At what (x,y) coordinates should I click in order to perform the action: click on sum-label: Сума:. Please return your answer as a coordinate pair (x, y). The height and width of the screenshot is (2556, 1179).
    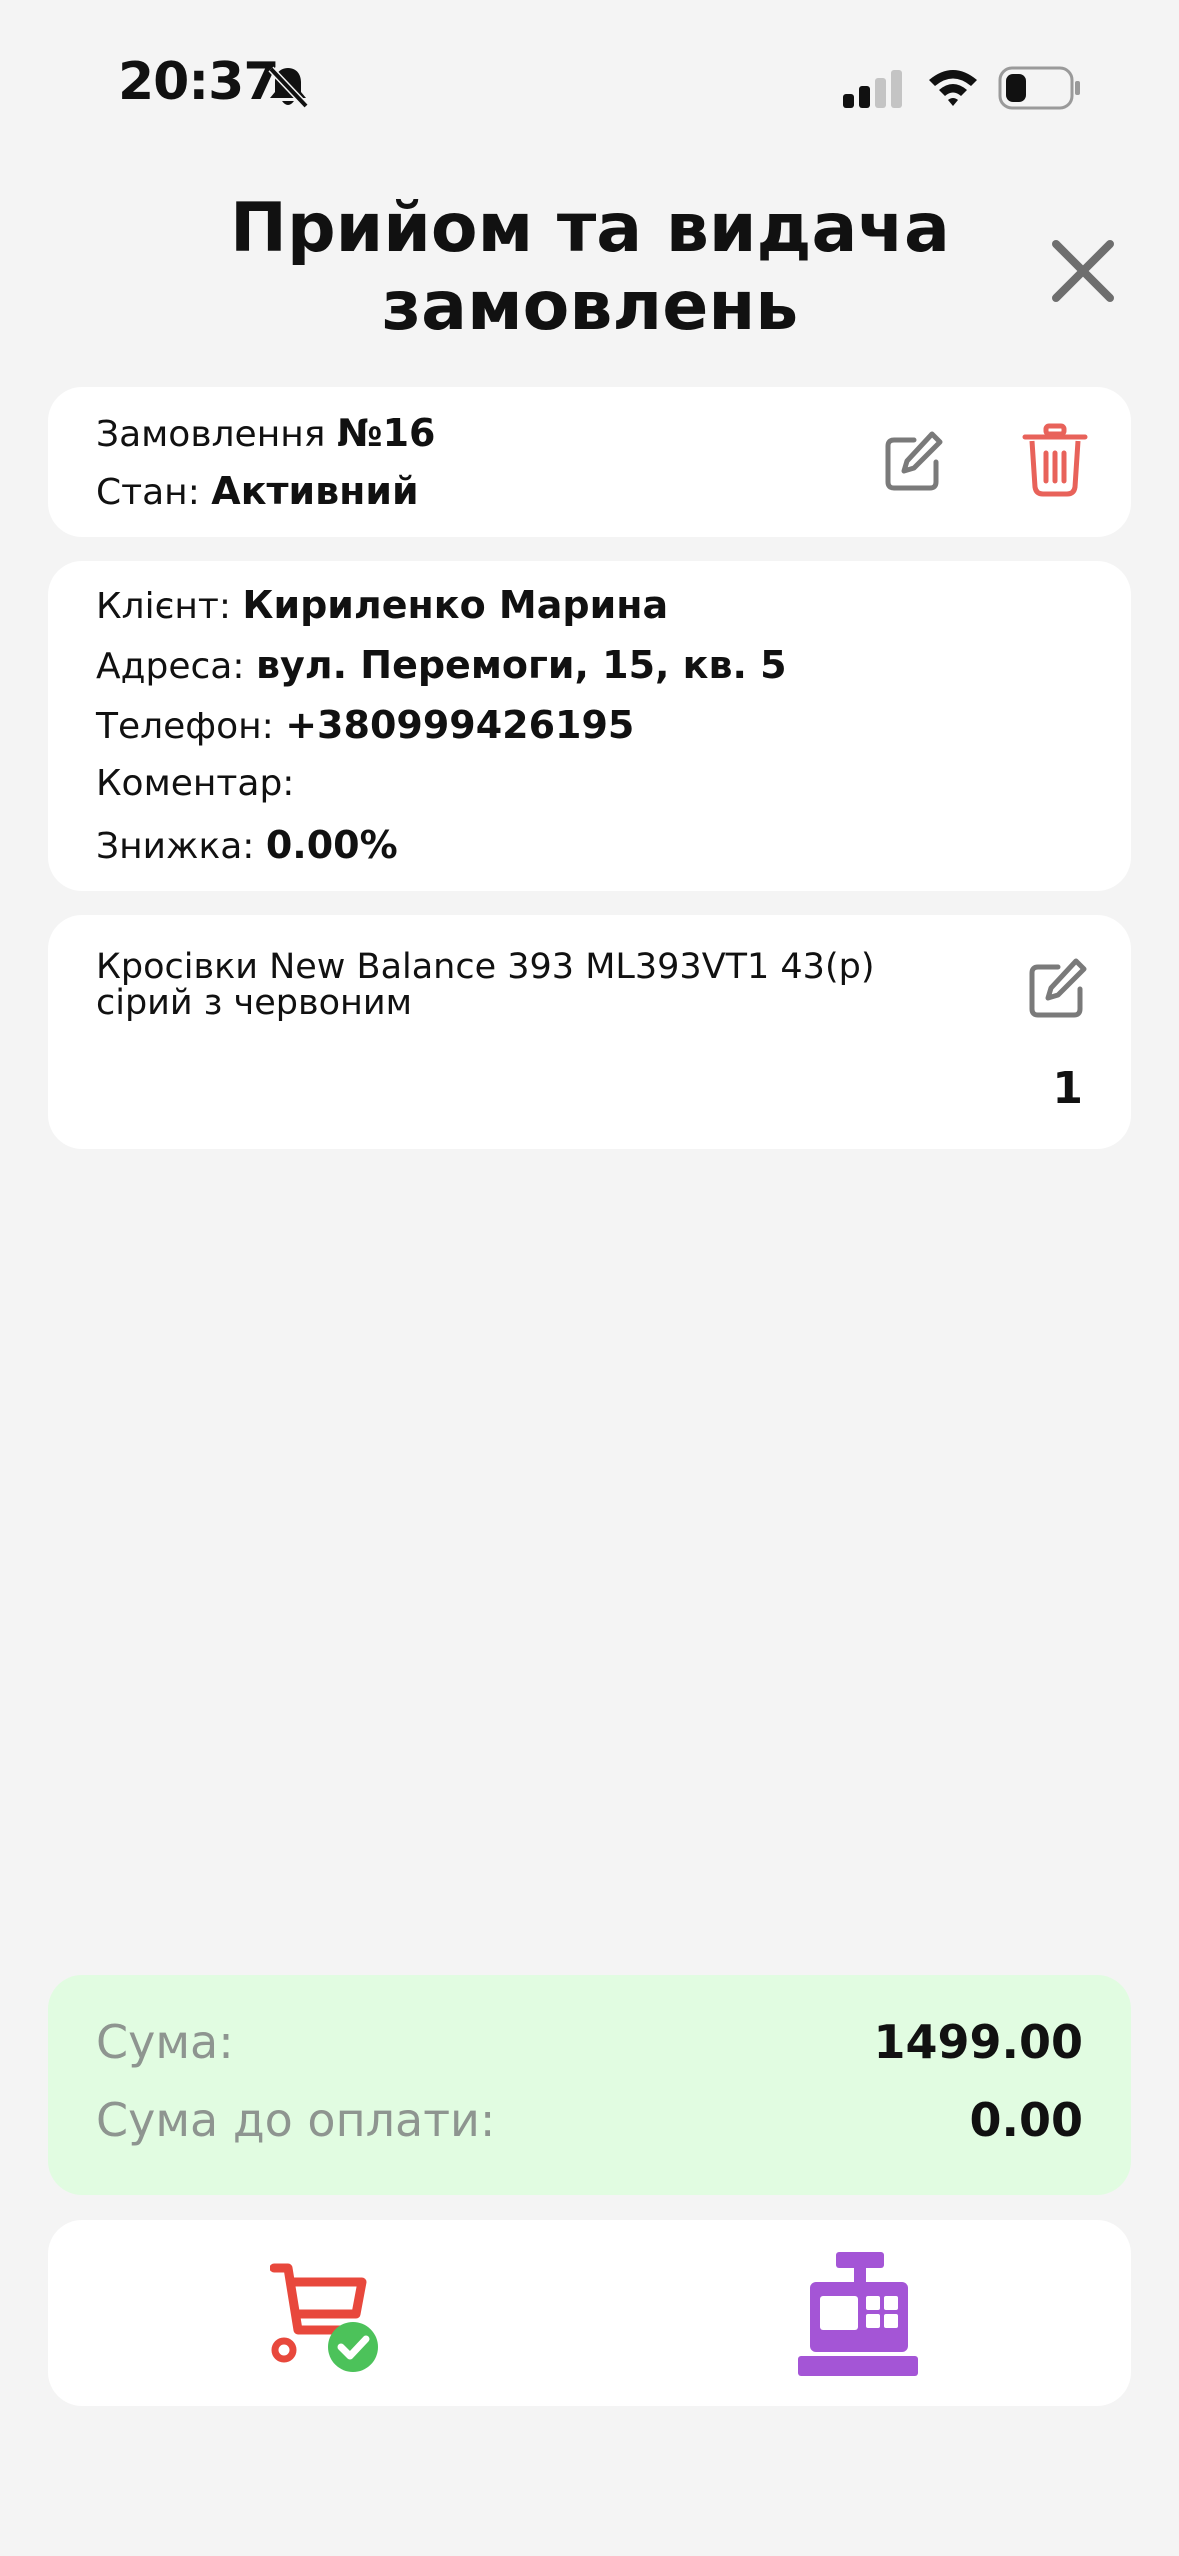
    Looking at the image, I should click on (165, 2042).